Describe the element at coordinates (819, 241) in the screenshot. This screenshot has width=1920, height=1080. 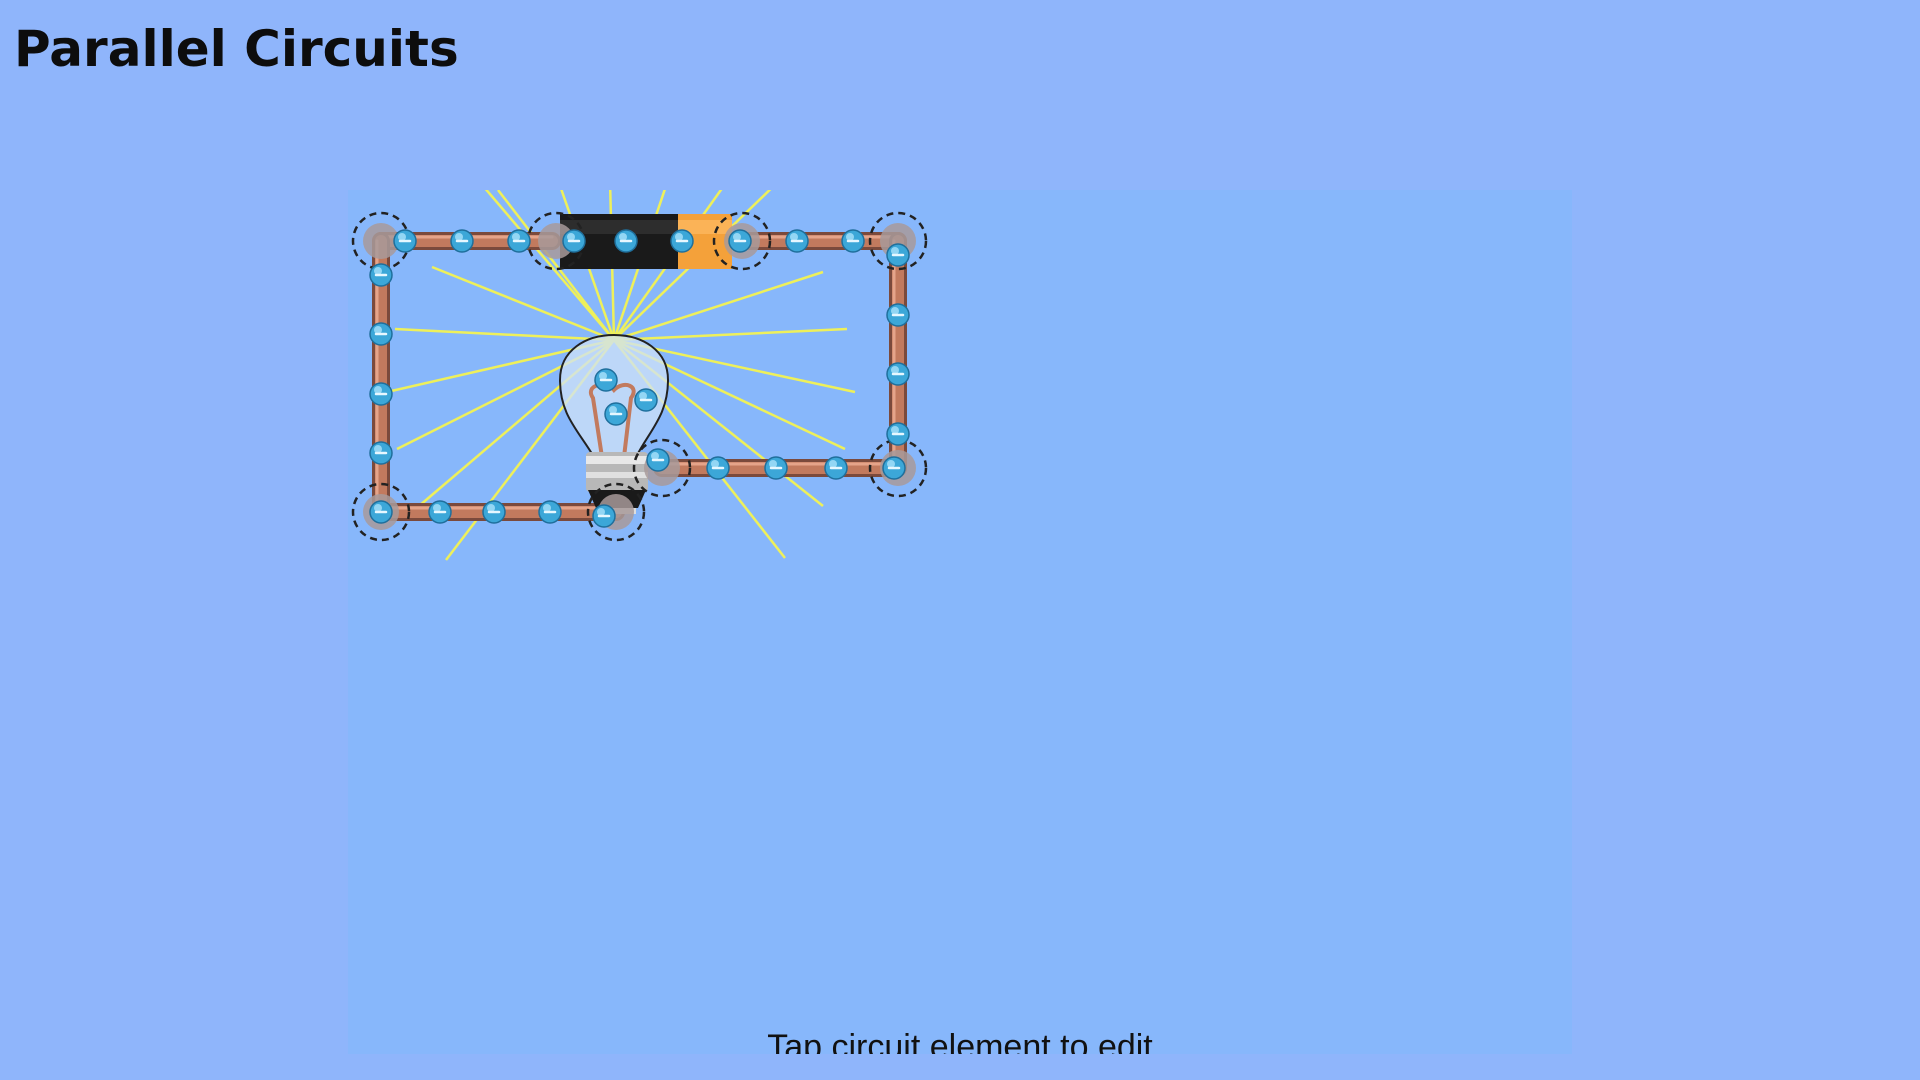
I see `wire-top-right` at that location.